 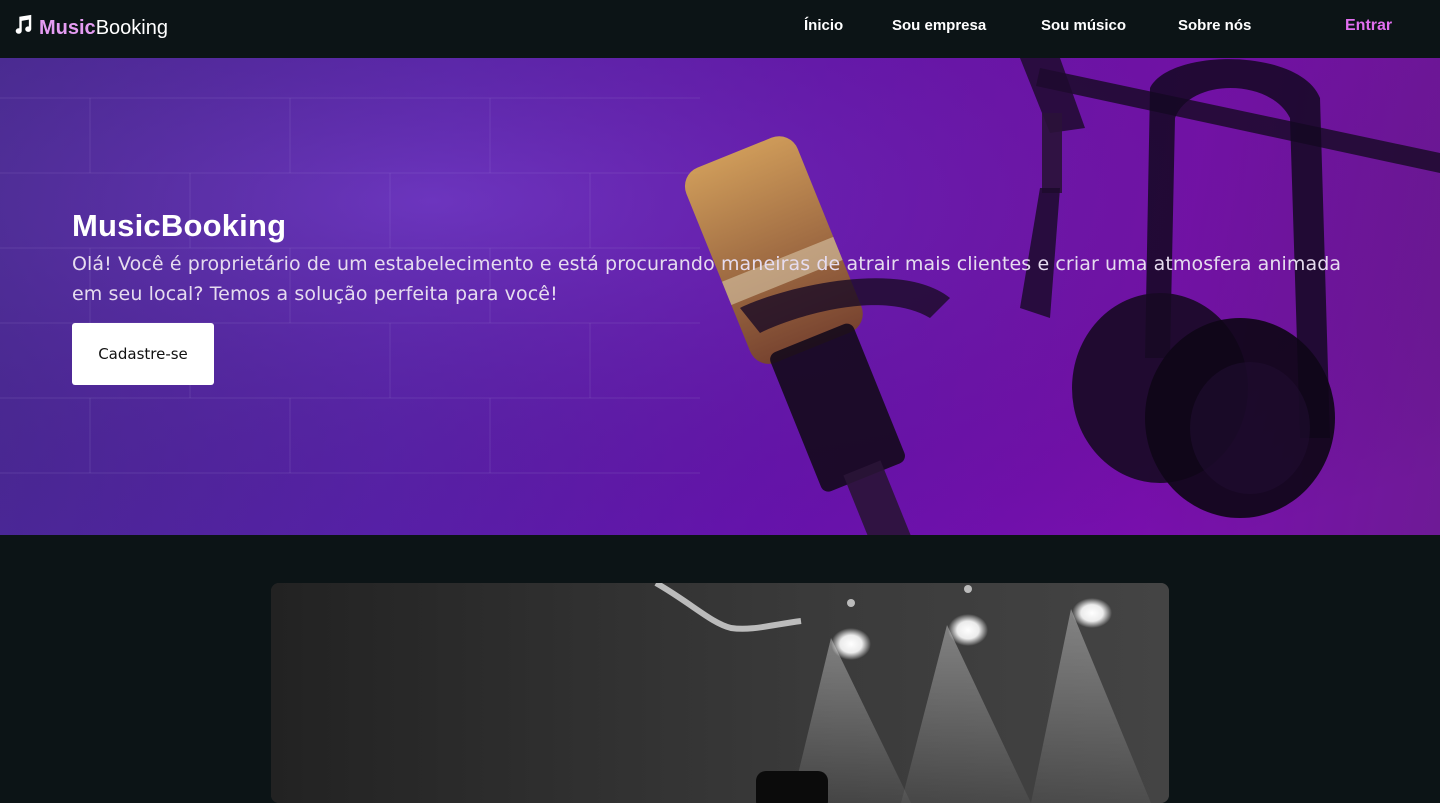 What do you see at coordinates (1214, 25) in the screenshot?
I see `nav-link-sobre-nos: Sobre nós` at bounding box center [1214, 25].